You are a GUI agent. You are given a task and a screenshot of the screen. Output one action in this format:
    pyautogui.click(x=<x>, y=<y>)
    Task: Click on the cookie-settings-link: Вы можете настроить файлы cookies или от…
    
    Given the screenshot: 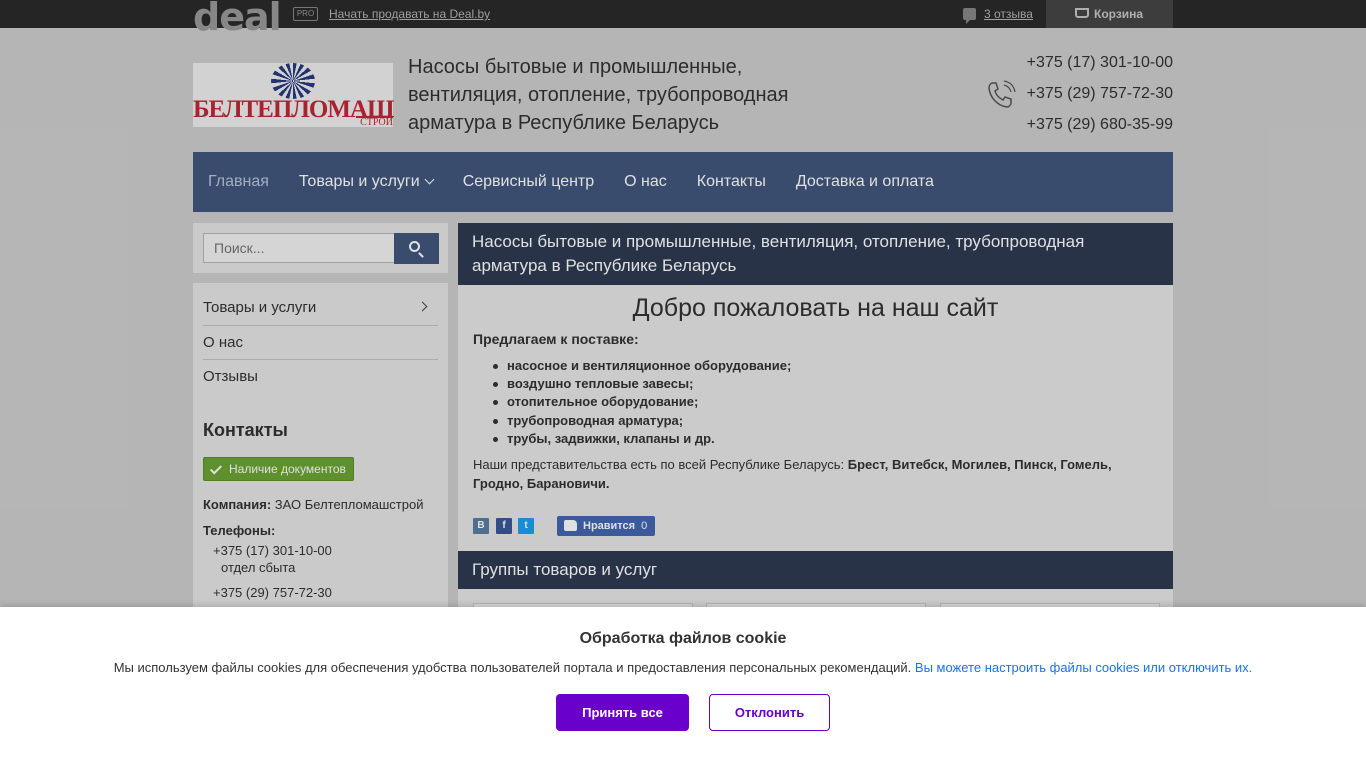 What is the action you would take?
    pyautogui.click(x=1083, y=667)
    